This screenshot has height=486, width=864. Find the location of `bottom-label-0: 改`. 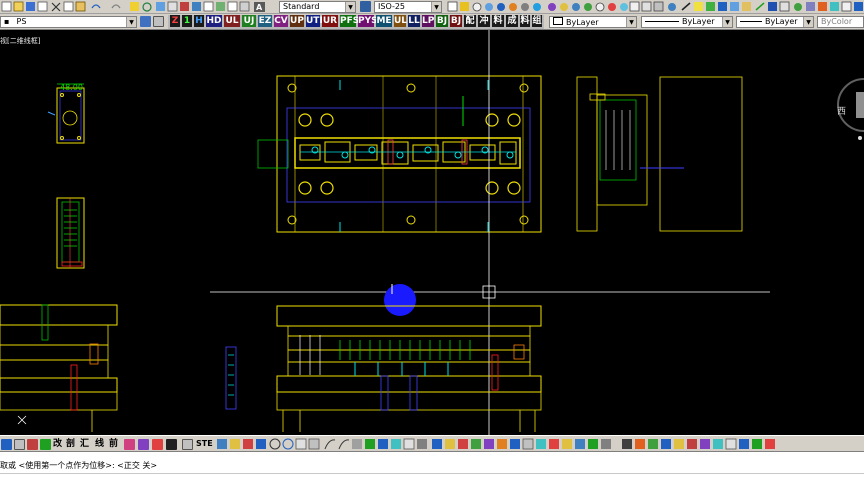

bottom-label-0: 改 is located at coordinates (57, 444).